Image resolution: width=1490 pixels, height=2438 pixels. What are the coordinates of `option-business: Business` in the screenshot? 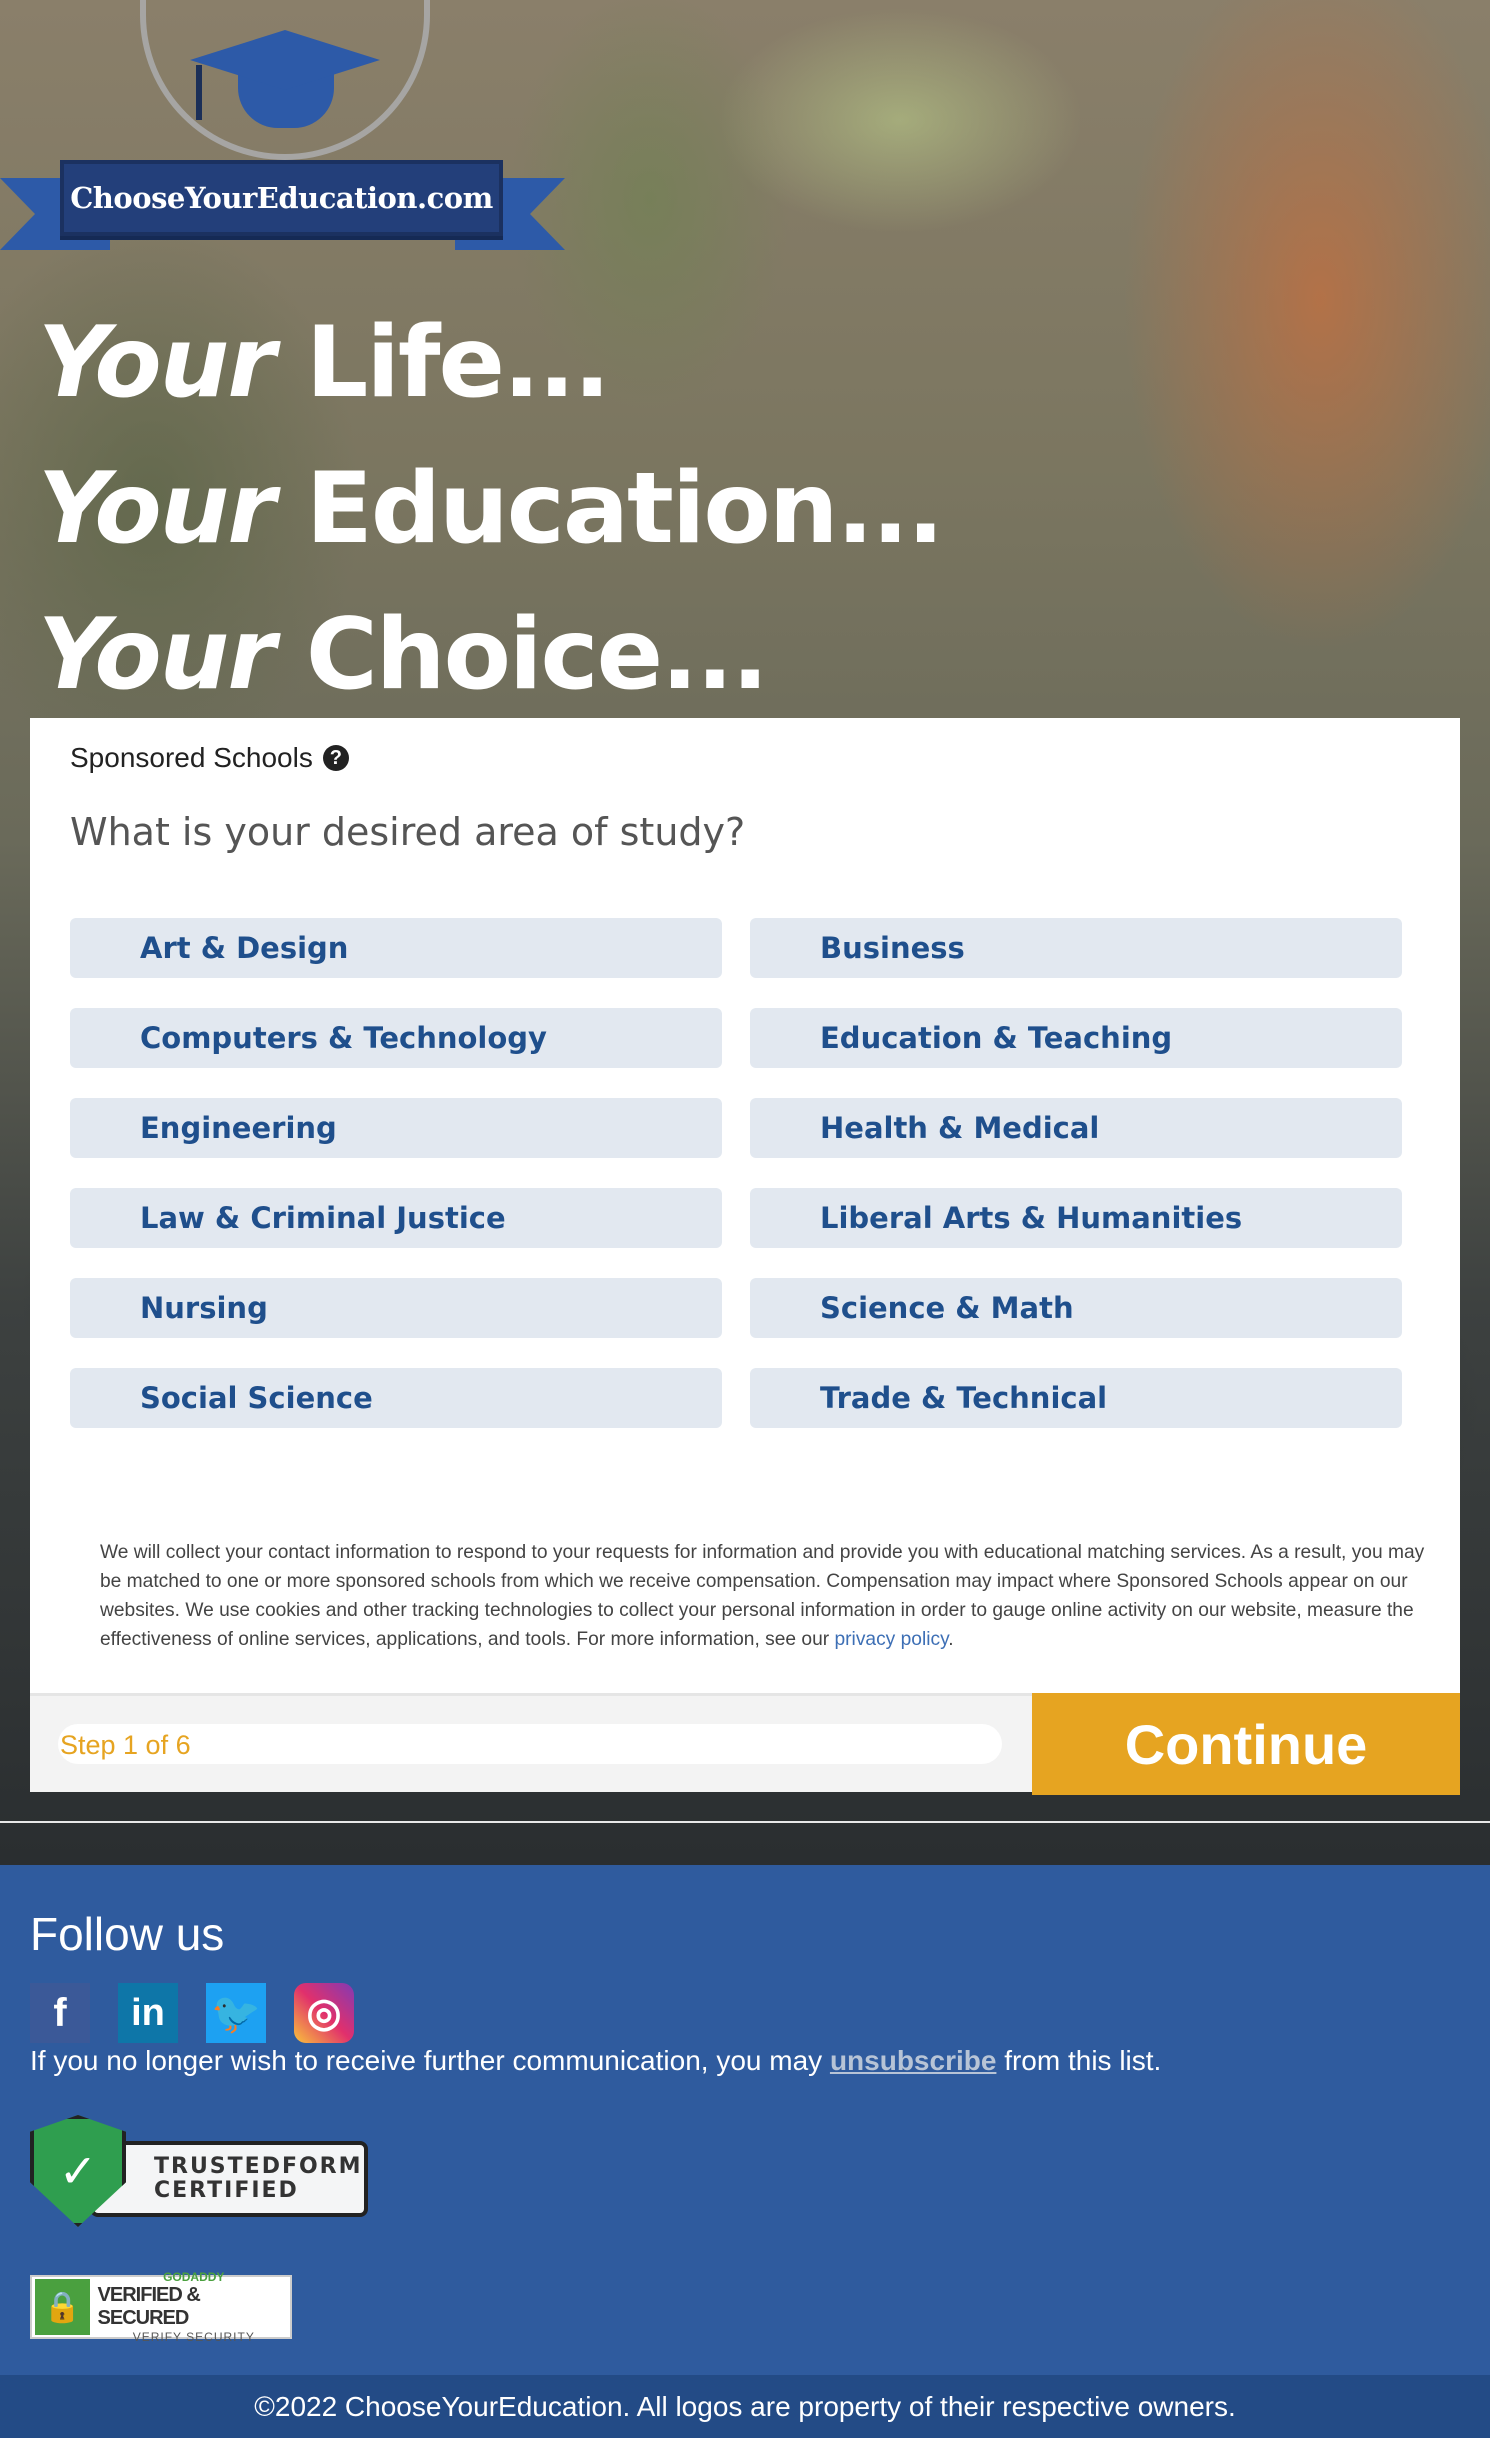 It's located at (1076, 948).